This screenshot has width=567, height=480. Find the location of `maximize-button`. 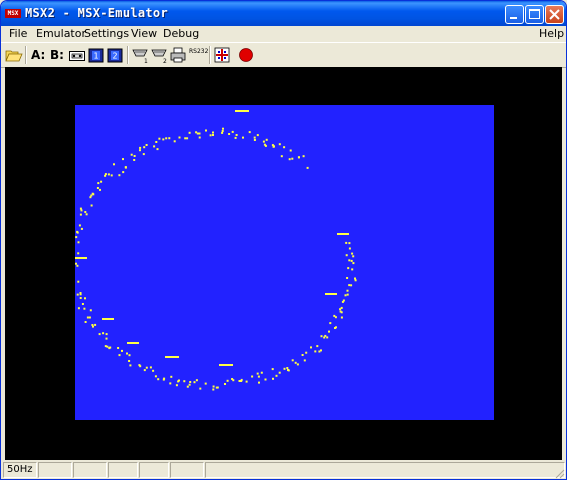

maximize-button is located at coordinates (534, 14).